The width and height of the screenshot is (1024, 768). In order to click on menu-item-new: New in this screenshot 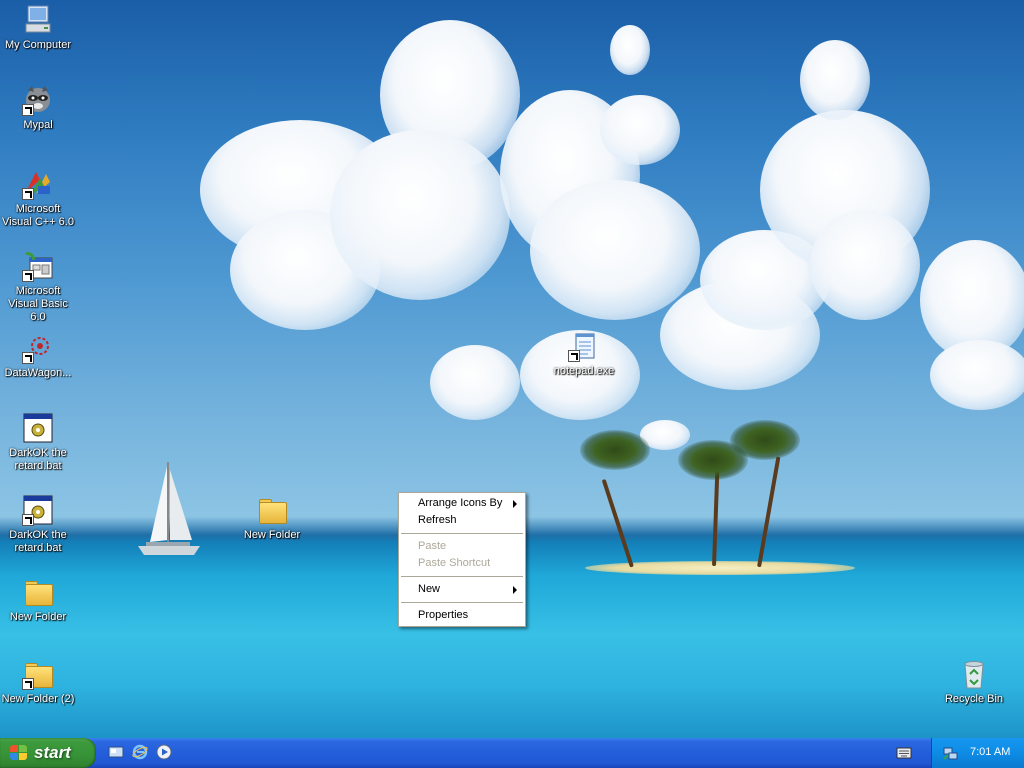, I will do `click(462, 589)`.